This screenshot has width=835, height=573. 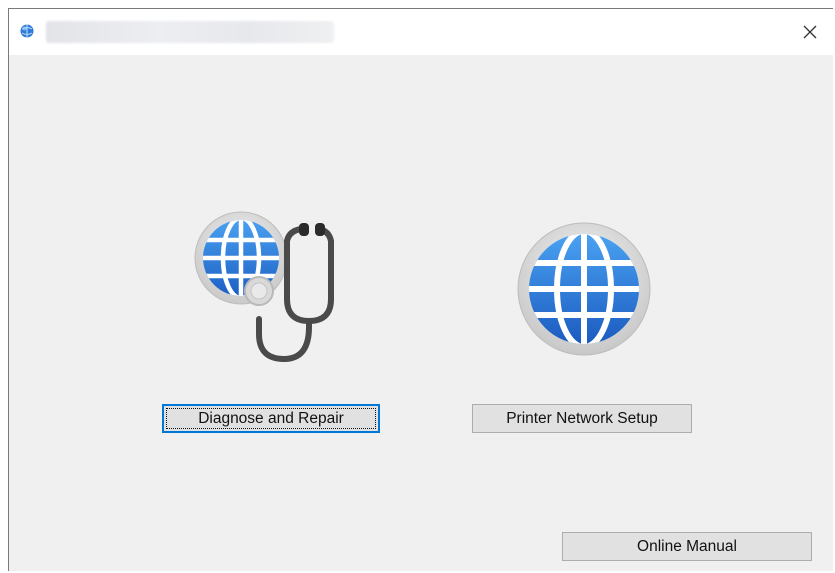 What do you see at coordinates (271, 418) in the screenshot?
I see `diagnose-and-repair-button: Diagnose and Repair` at bounding box center [271, 418].